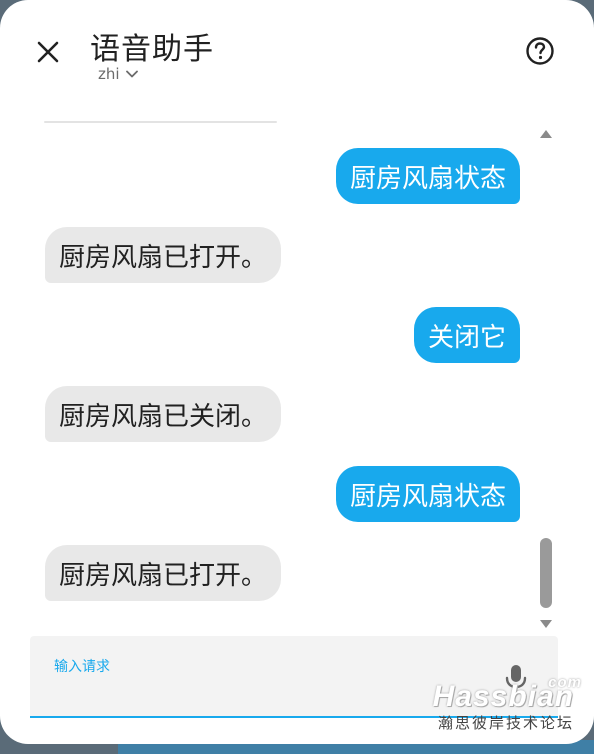  What do you see at coordinates (160, 122) in the screenshot?
I see `message-divider` at bounding box center [160, 122].